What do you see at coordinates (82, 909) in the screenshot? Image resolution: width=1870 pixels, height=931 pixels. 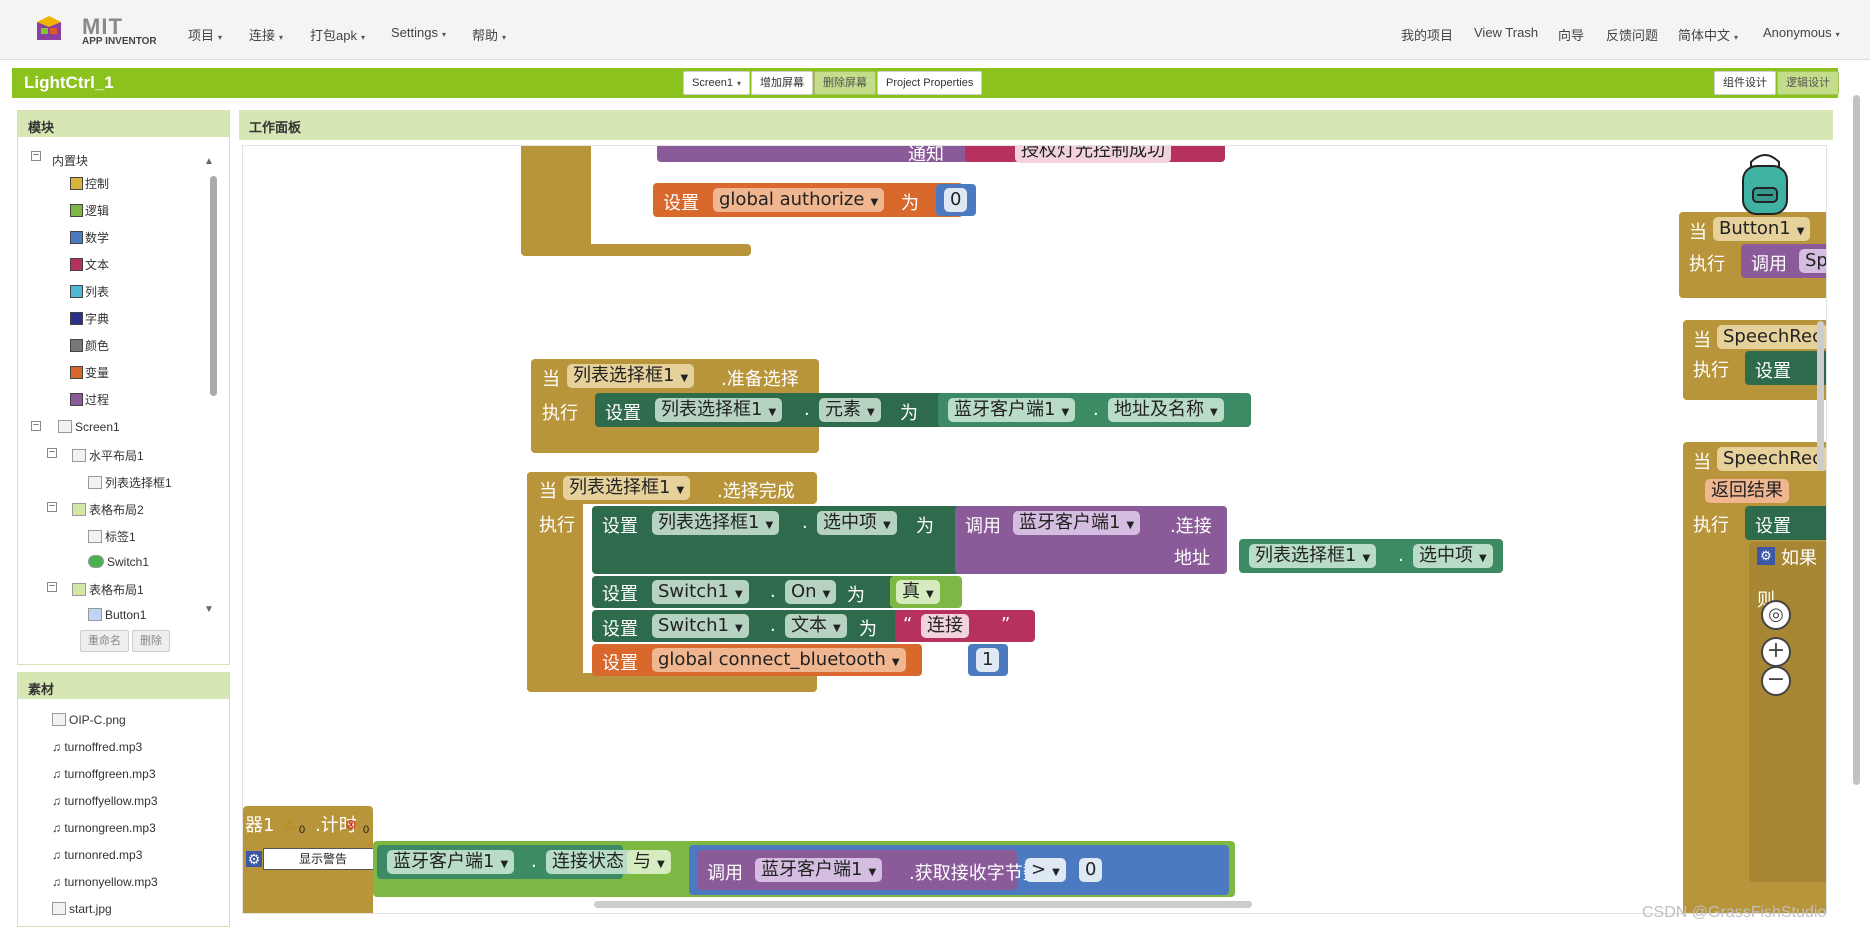 I see `media-file: start.jpg` at bounding box center [82, 909].